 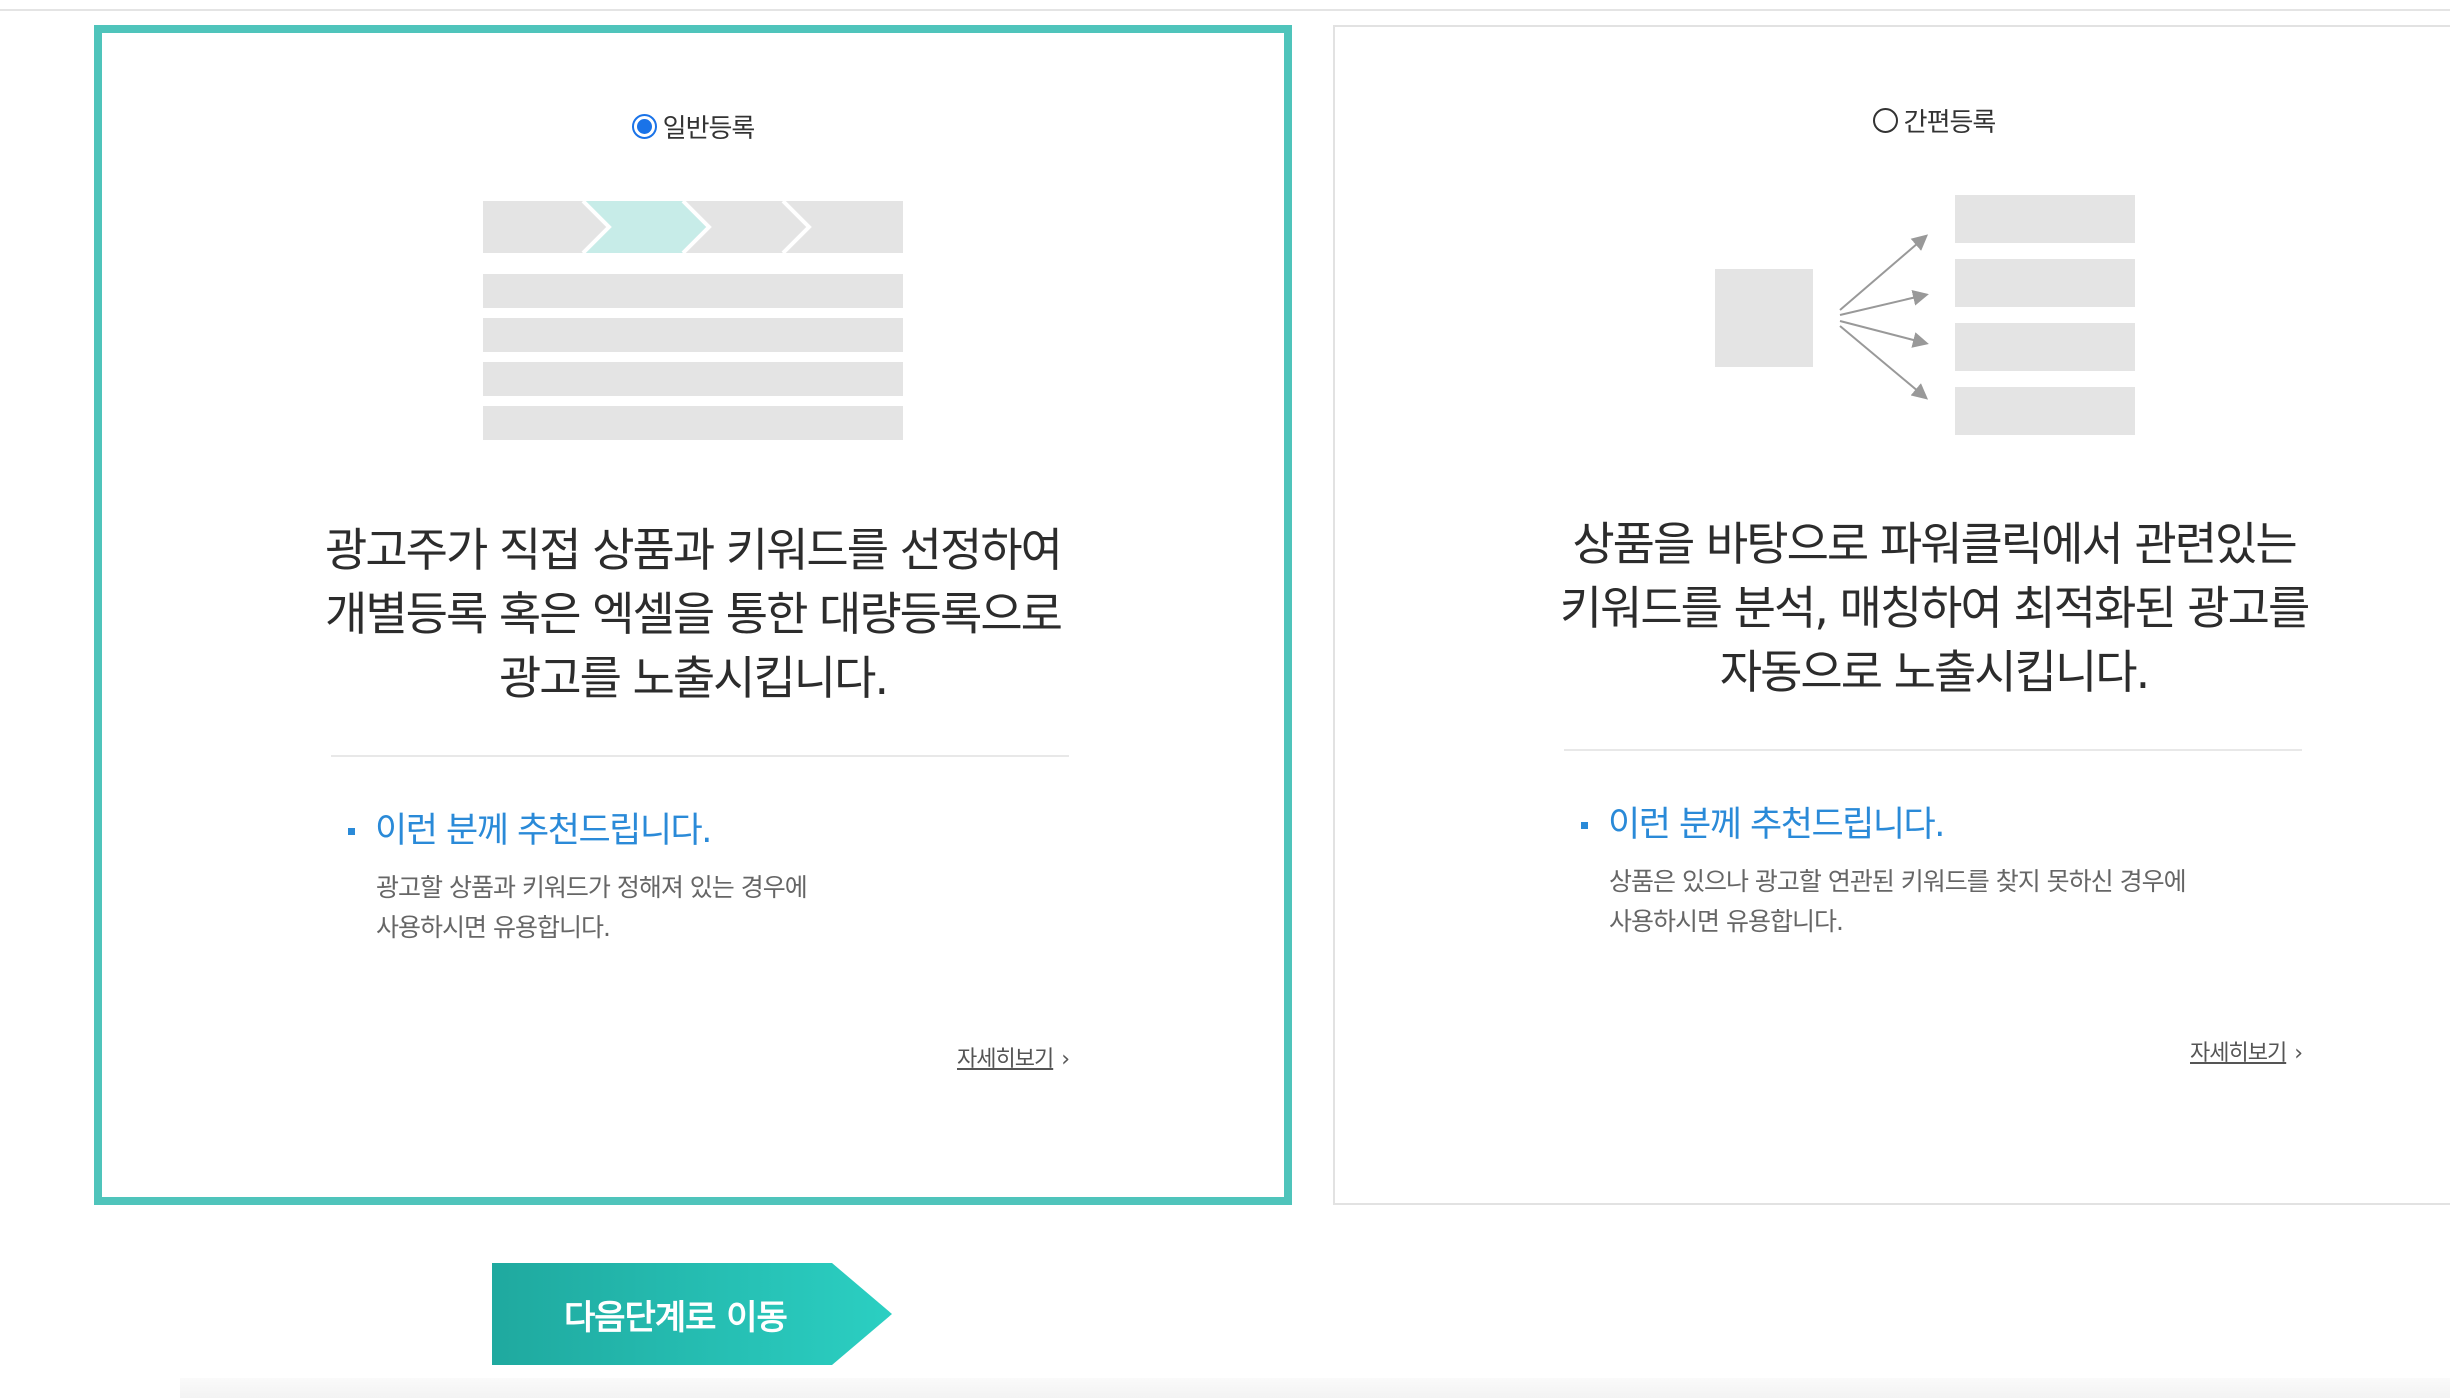 I want to click on radio-row-simple: 간편등록, so click(x=1892, y=120).